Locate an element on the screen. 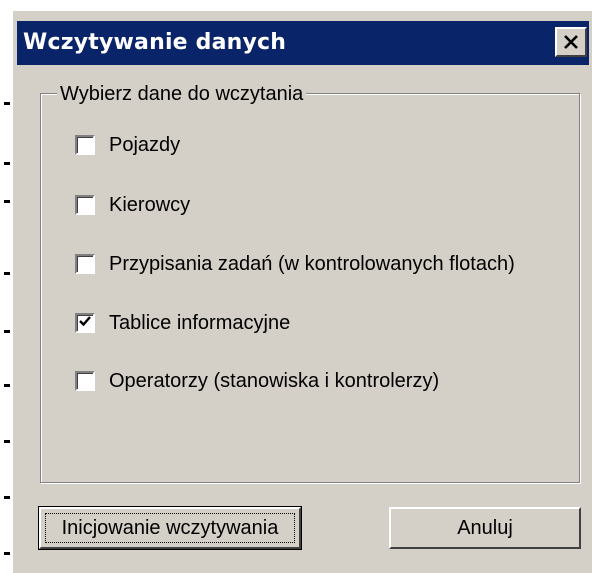  cancel-button: Anuluj is located at coordinates (485, 528).